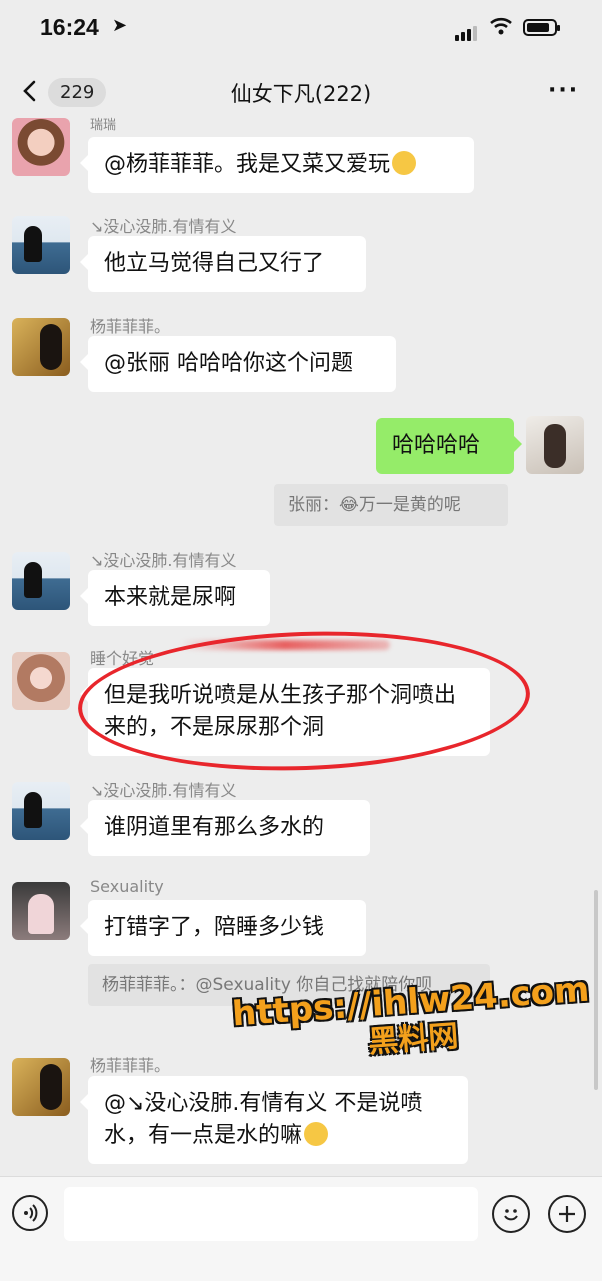 The height and width of the screenshot is (1281, 602). I want to click on laughing-face-icon, so click(316, 1134).